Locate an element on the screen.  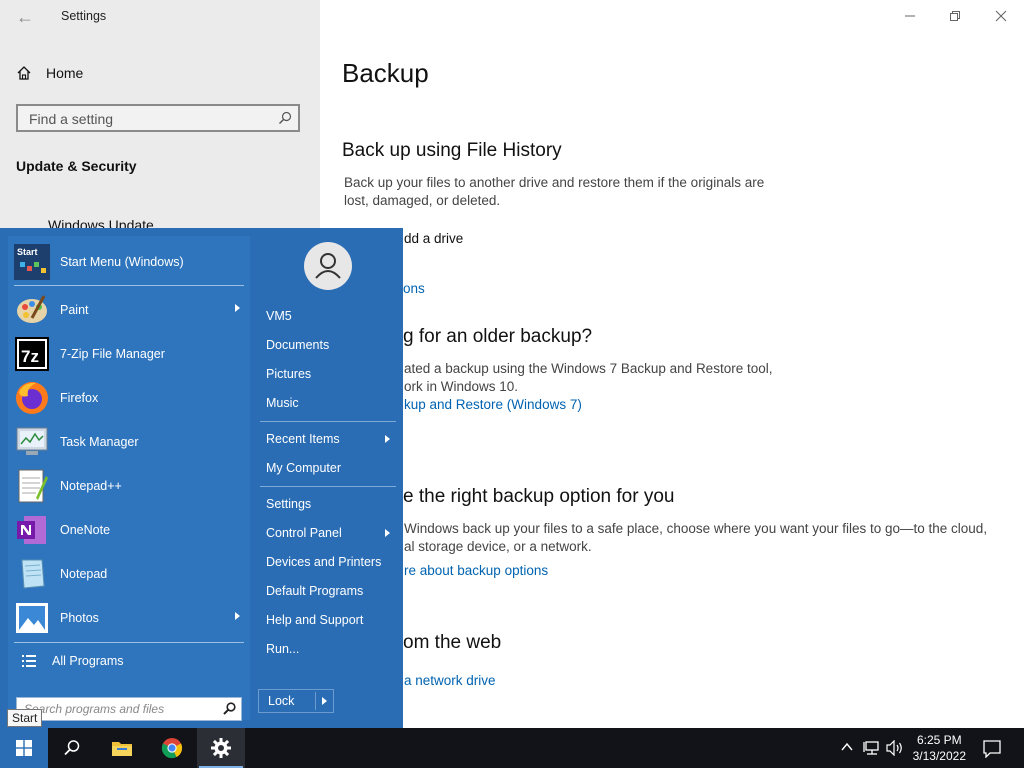
start-menu-app-icon: Start is located at coordinates (32, 262).